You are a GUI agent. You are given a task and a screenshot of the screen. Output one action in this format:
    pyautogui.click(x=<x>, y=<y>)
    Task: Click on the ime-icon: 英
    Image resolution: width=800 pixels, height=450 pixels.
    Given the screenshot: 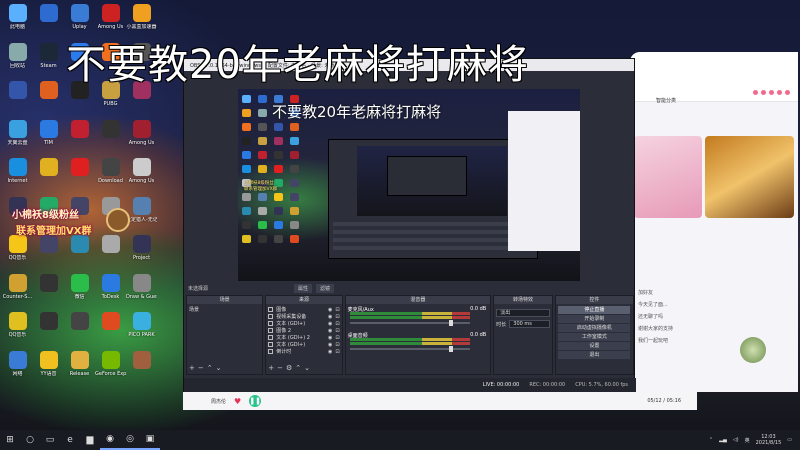 What is the action you would take?
    pyautogui.click(x=747, y=440)
    